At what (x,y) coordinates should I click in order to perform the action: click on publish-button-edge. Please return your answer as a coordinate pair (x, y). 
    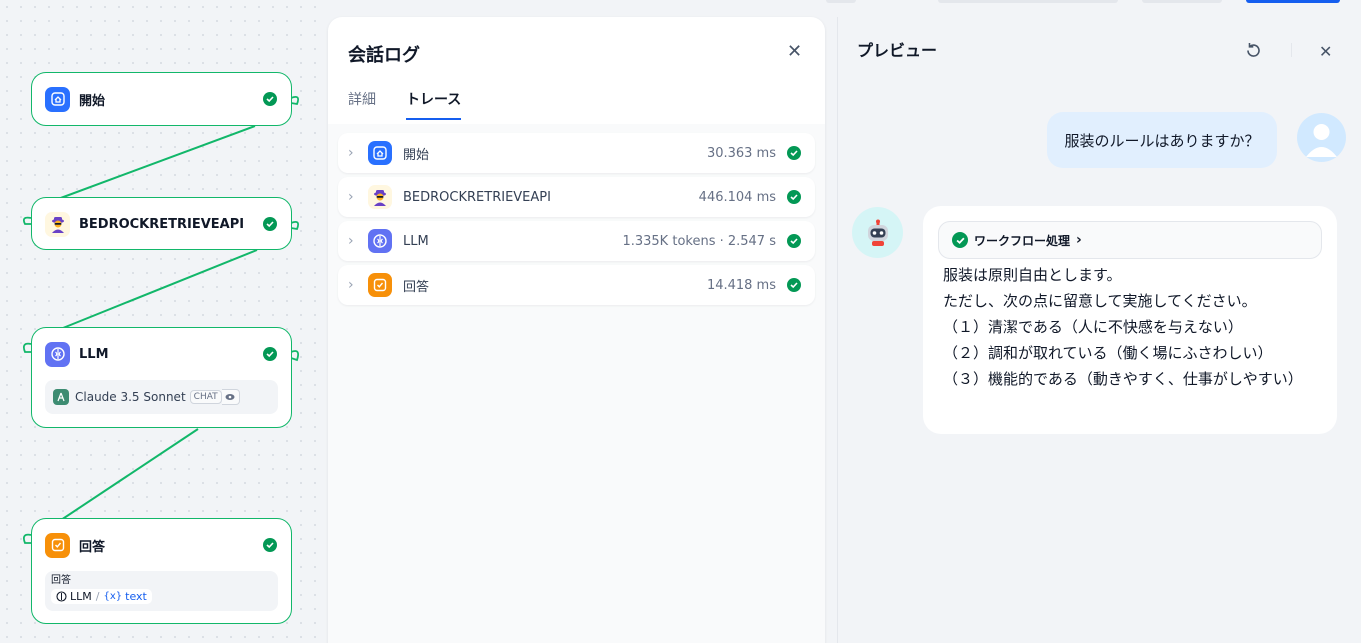
    Looking at the image, I should click on (1293, 1).